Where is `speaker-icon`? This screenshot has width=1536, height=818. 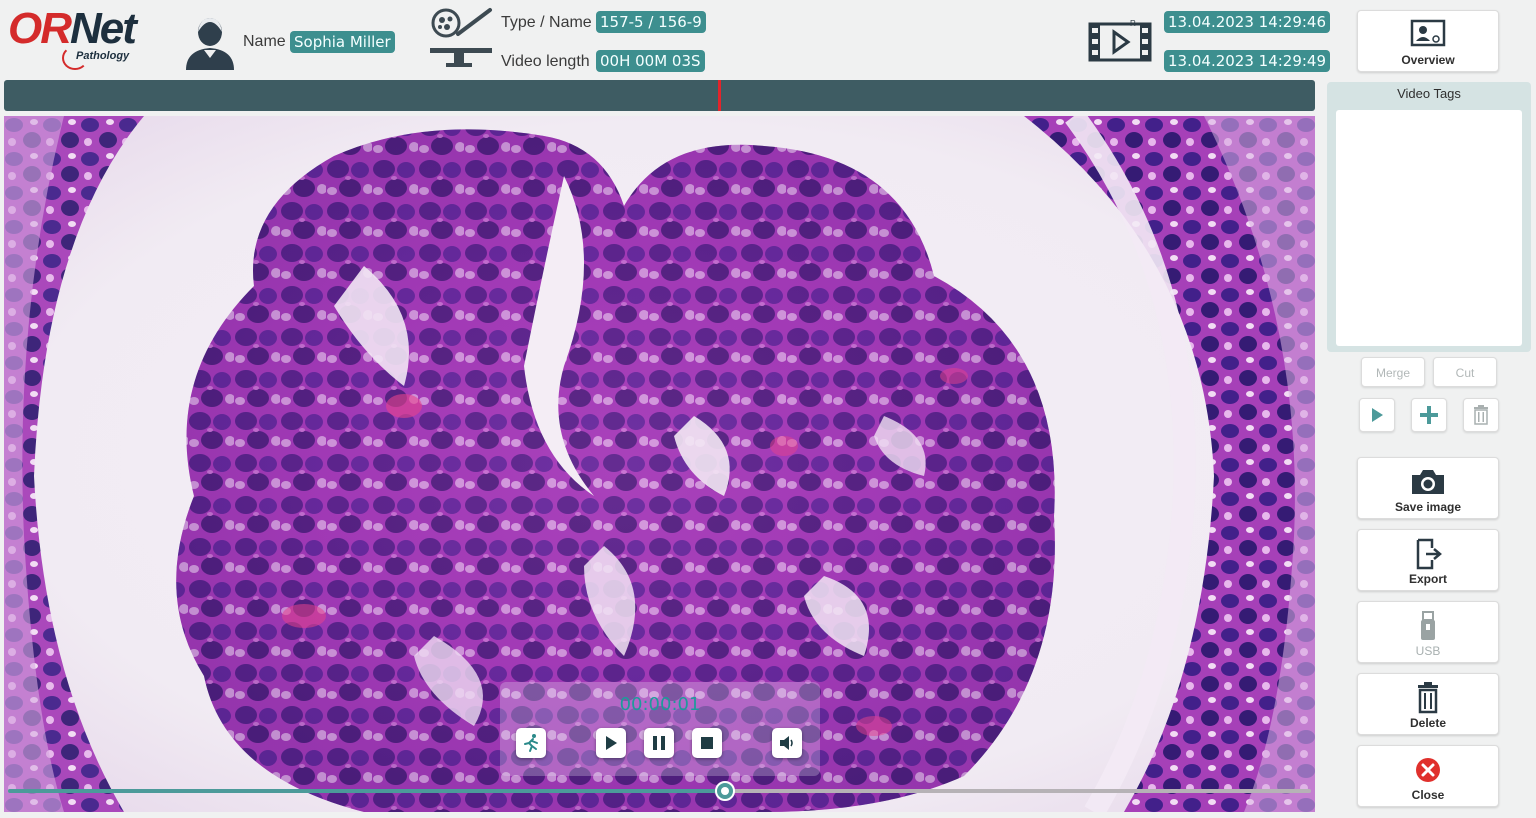
speaker-icon is located at coordinates (786, 743).